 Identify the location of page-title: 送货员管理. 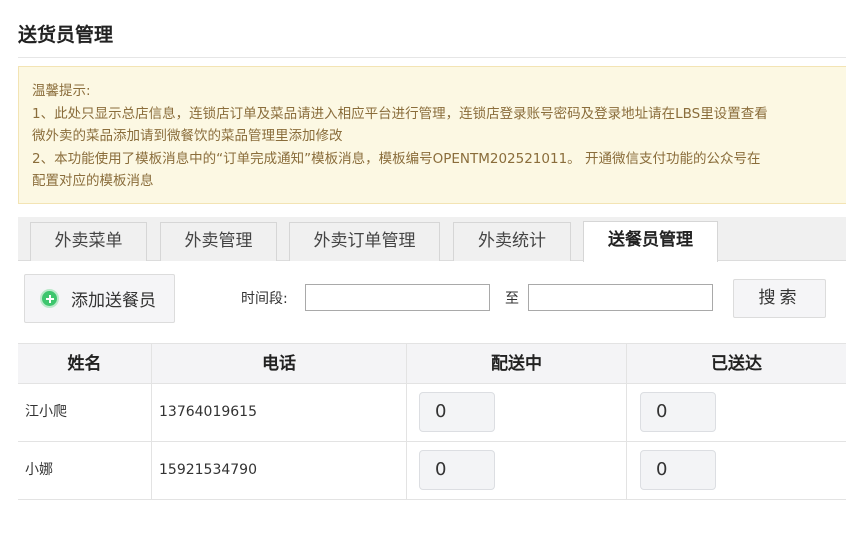
(66, 35).